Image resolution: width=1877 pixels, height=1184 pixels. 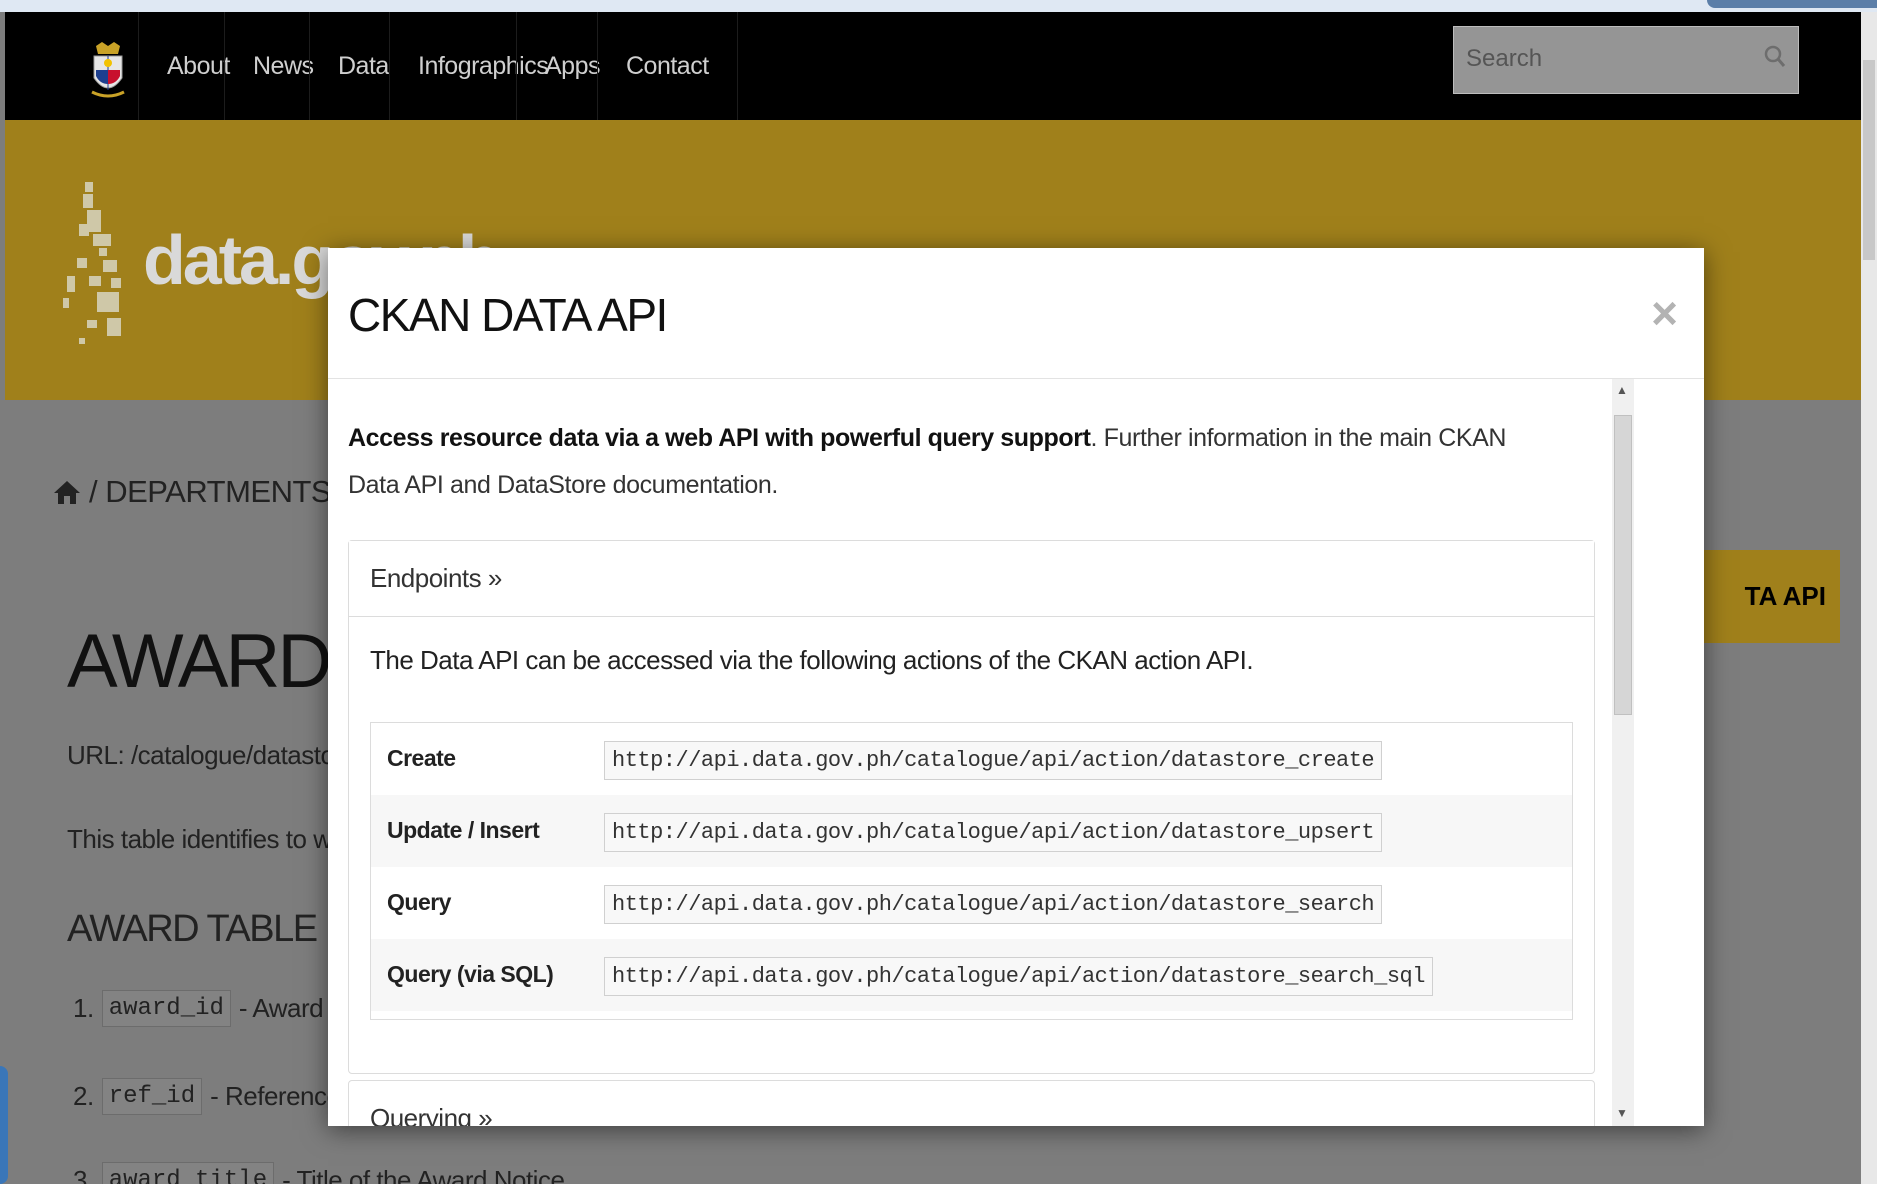 What do you see at coordinates (431, 1114) in the screenshot?
I see `querying-header: Querying »` at bounding box center [431, 1114].